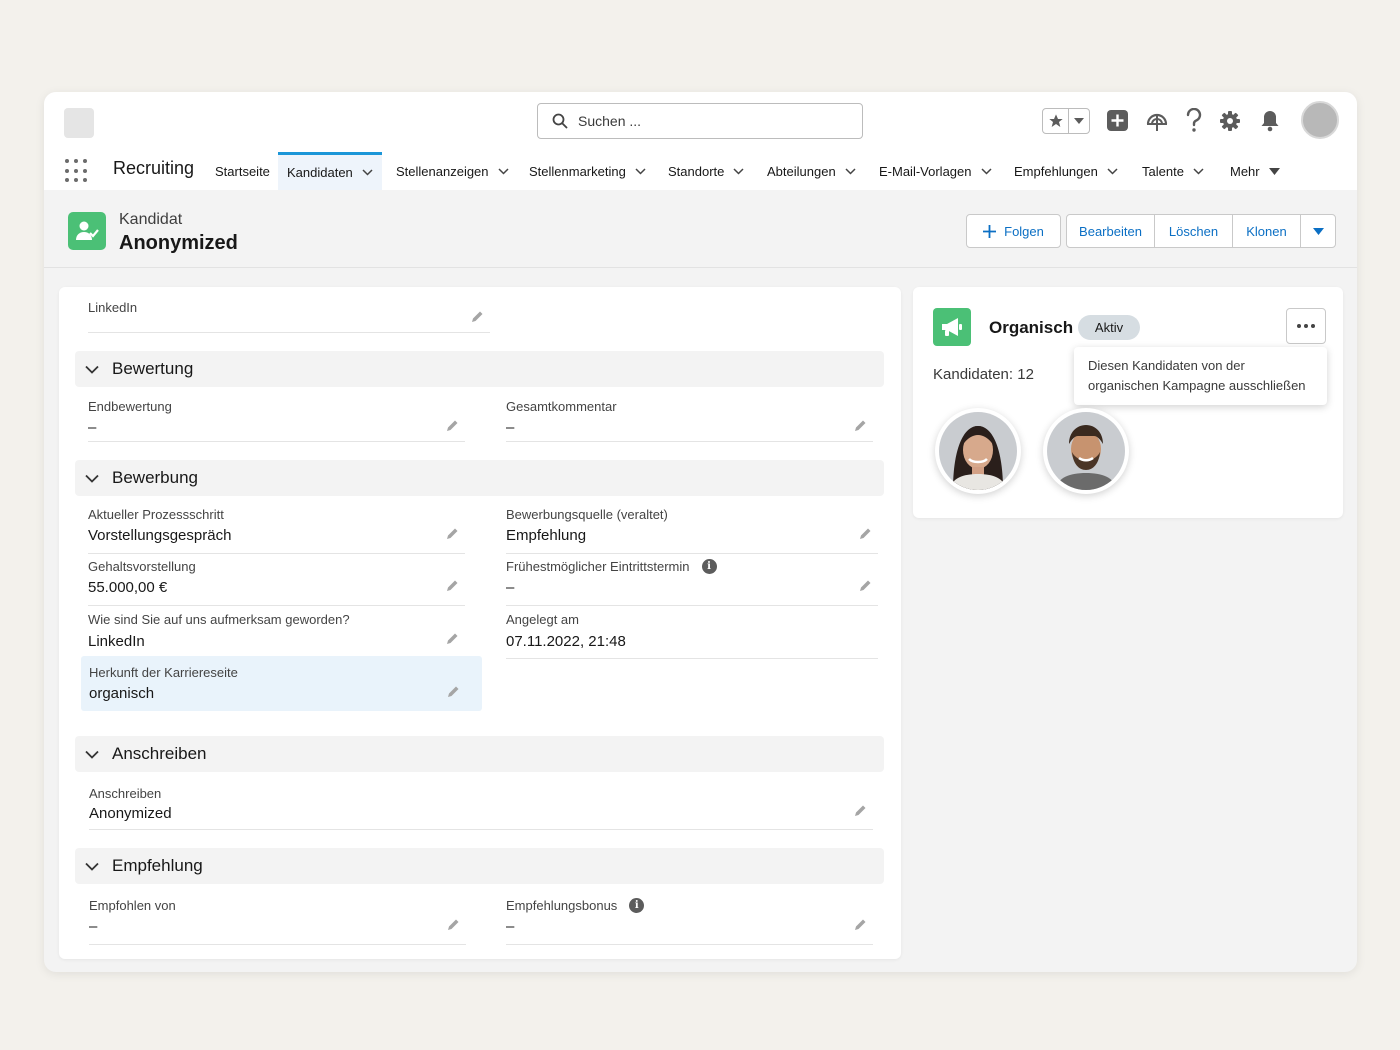 This screenshot has width=1400, height=1050. What do you see at coordinates (276, 582) in the screenshot?
I see `field-gehaltsvorstellung: Gehaltsvorstellung 55.000,00 €` at bounding box center [276, 582].